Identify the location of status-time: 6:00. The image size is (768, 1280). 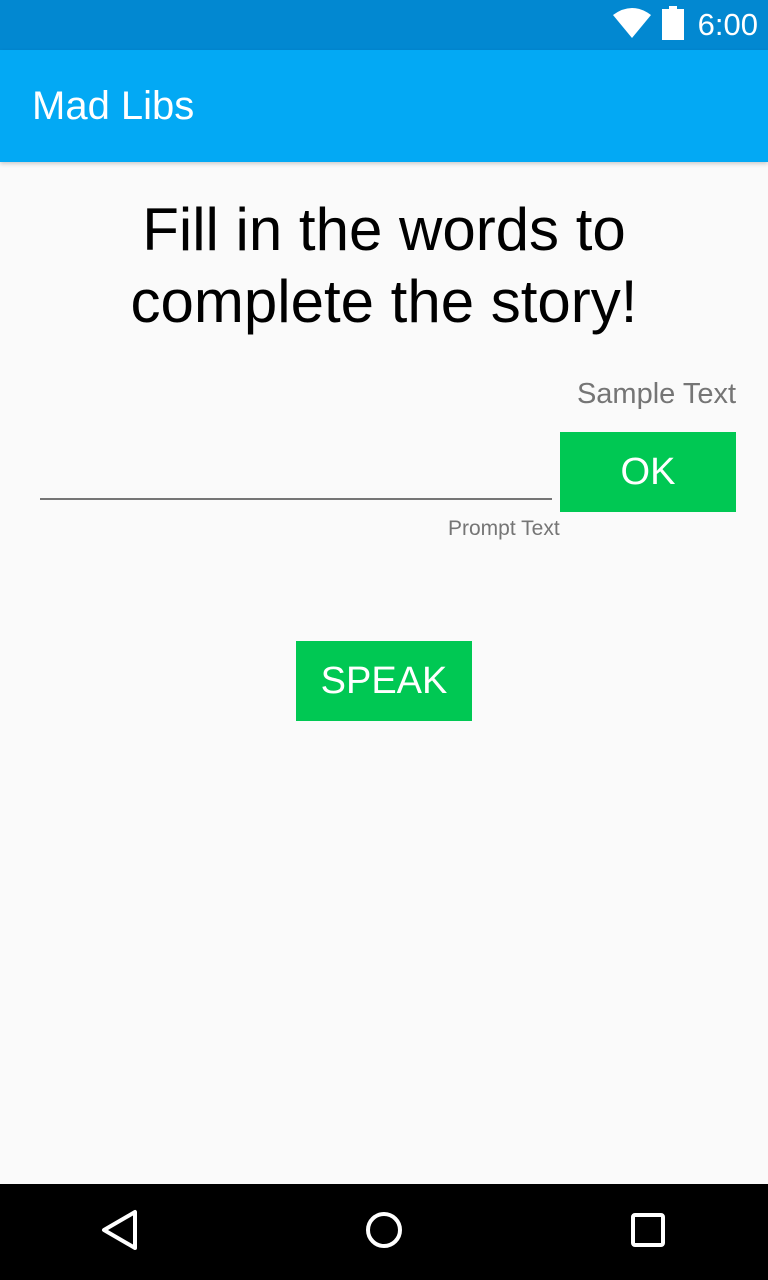
(727, 24).